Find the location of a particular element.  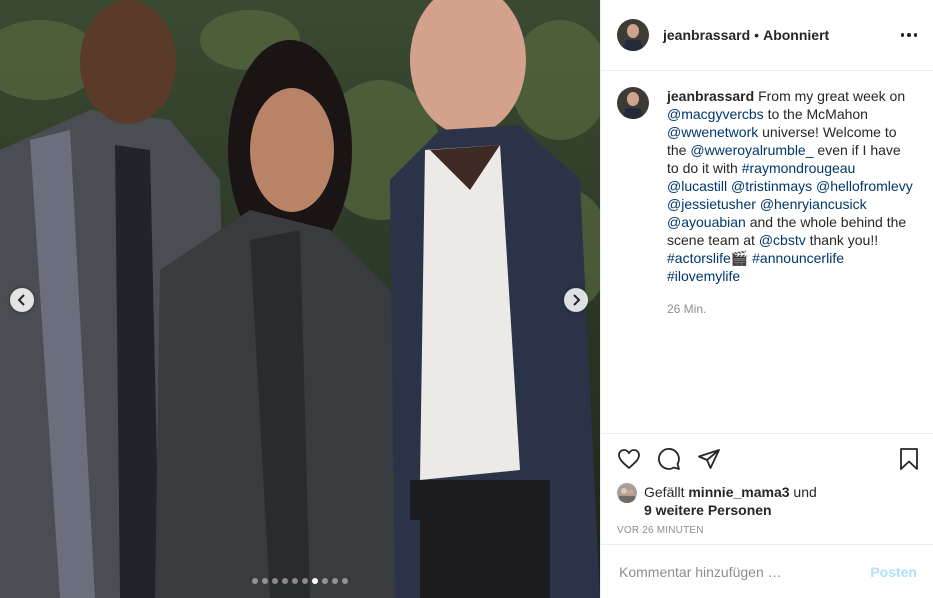

author-username: jeanbrassard is located at coordinates (706, 35).